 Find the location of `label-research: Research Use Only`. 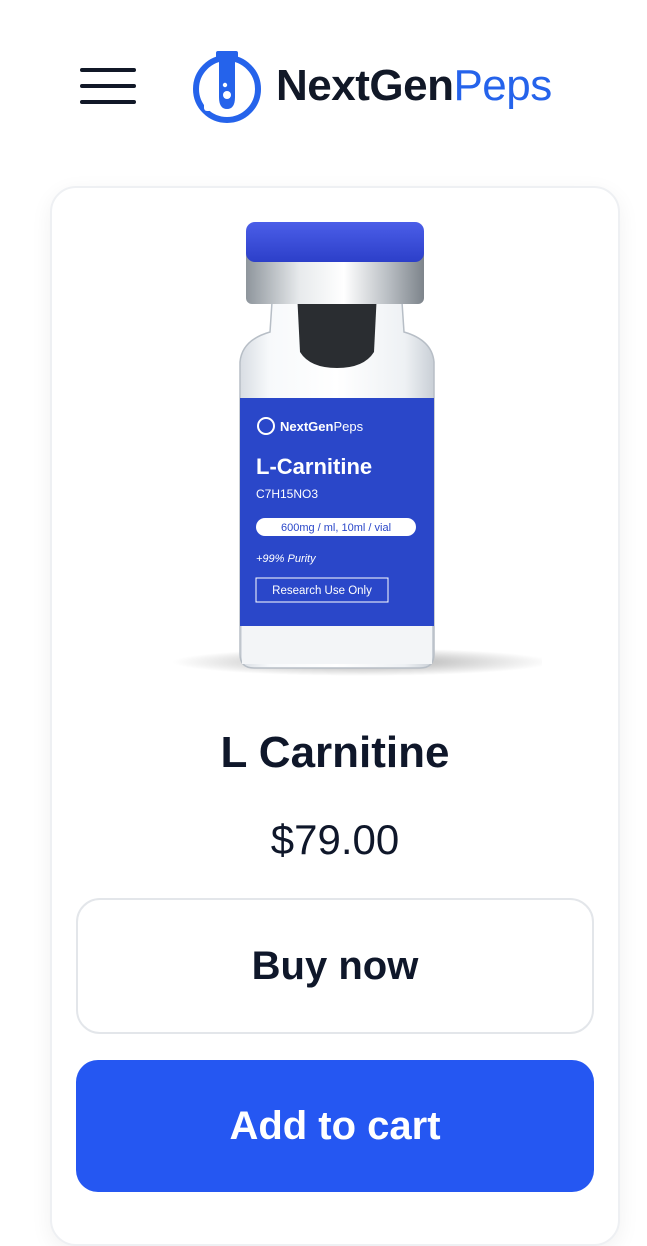

label-research: Research Use Only is located at coordinates (322, 591).